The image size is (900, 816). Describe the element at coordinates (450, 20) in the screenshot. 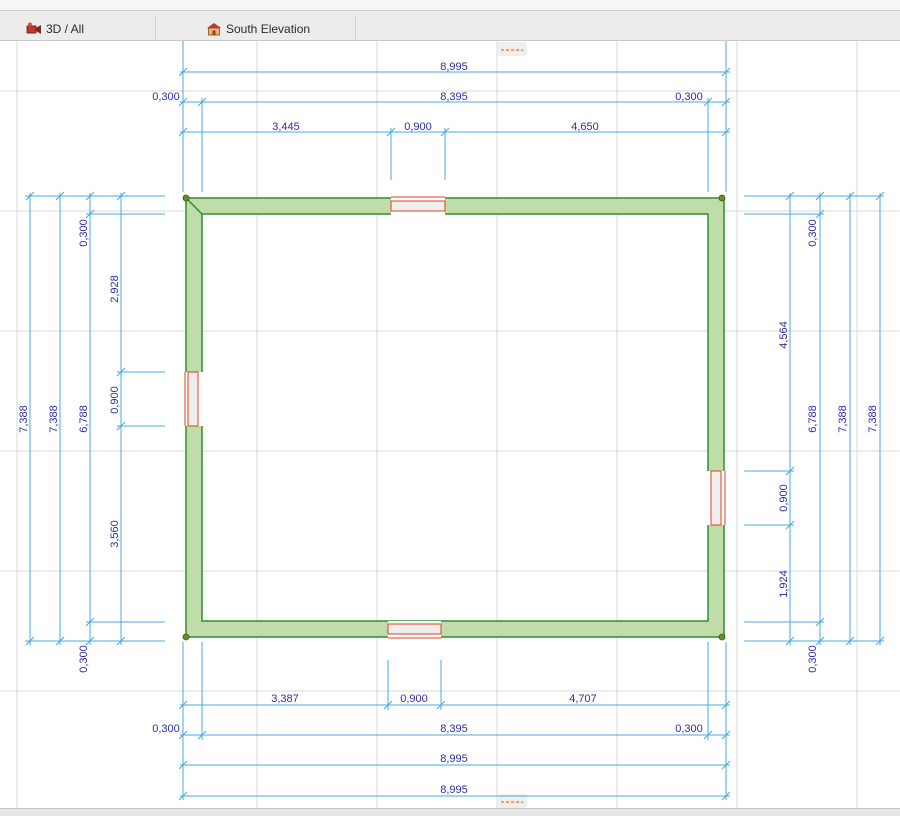

I see `view-tab-bar: 3D / All South Elevation` at that location.